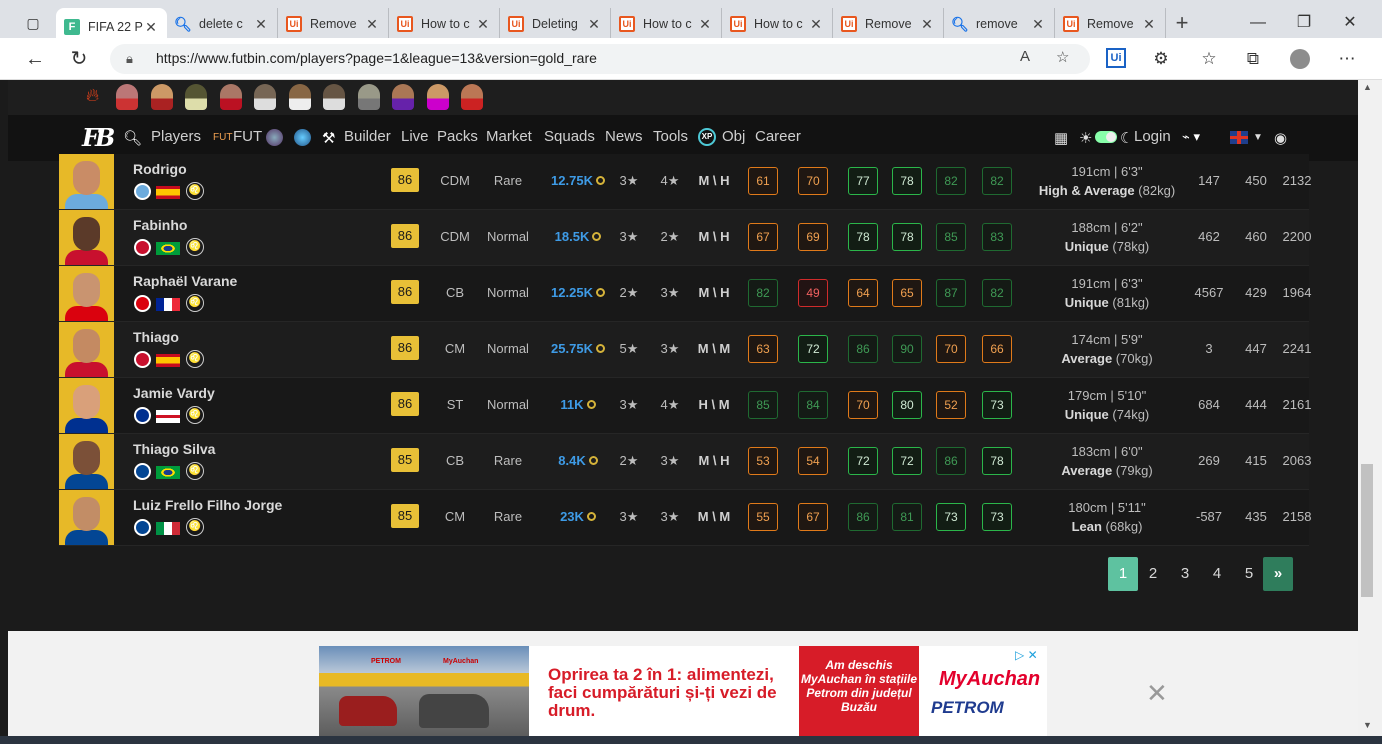 The width and height of the screenshot is (1382, 744). Describe the element at coordinates (569, 136) in the screenshot. I see `nav-squads: Squads` at that location.